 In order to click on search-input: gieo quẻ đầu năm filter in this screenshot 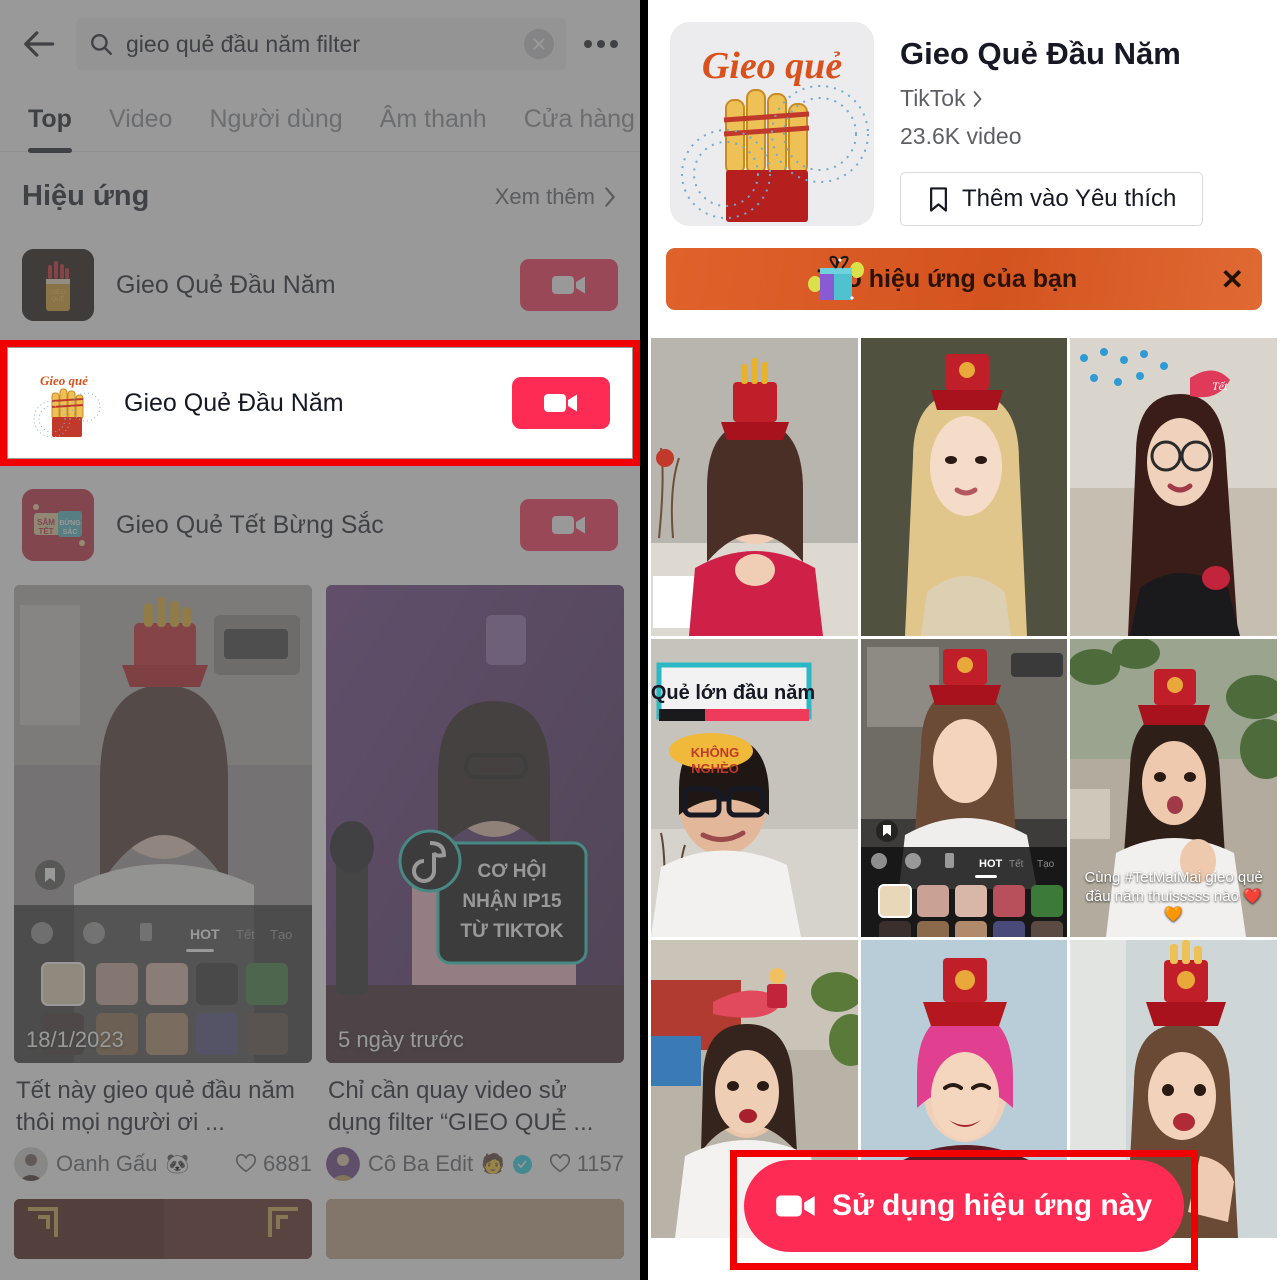, I will do `click(321, 44)`.